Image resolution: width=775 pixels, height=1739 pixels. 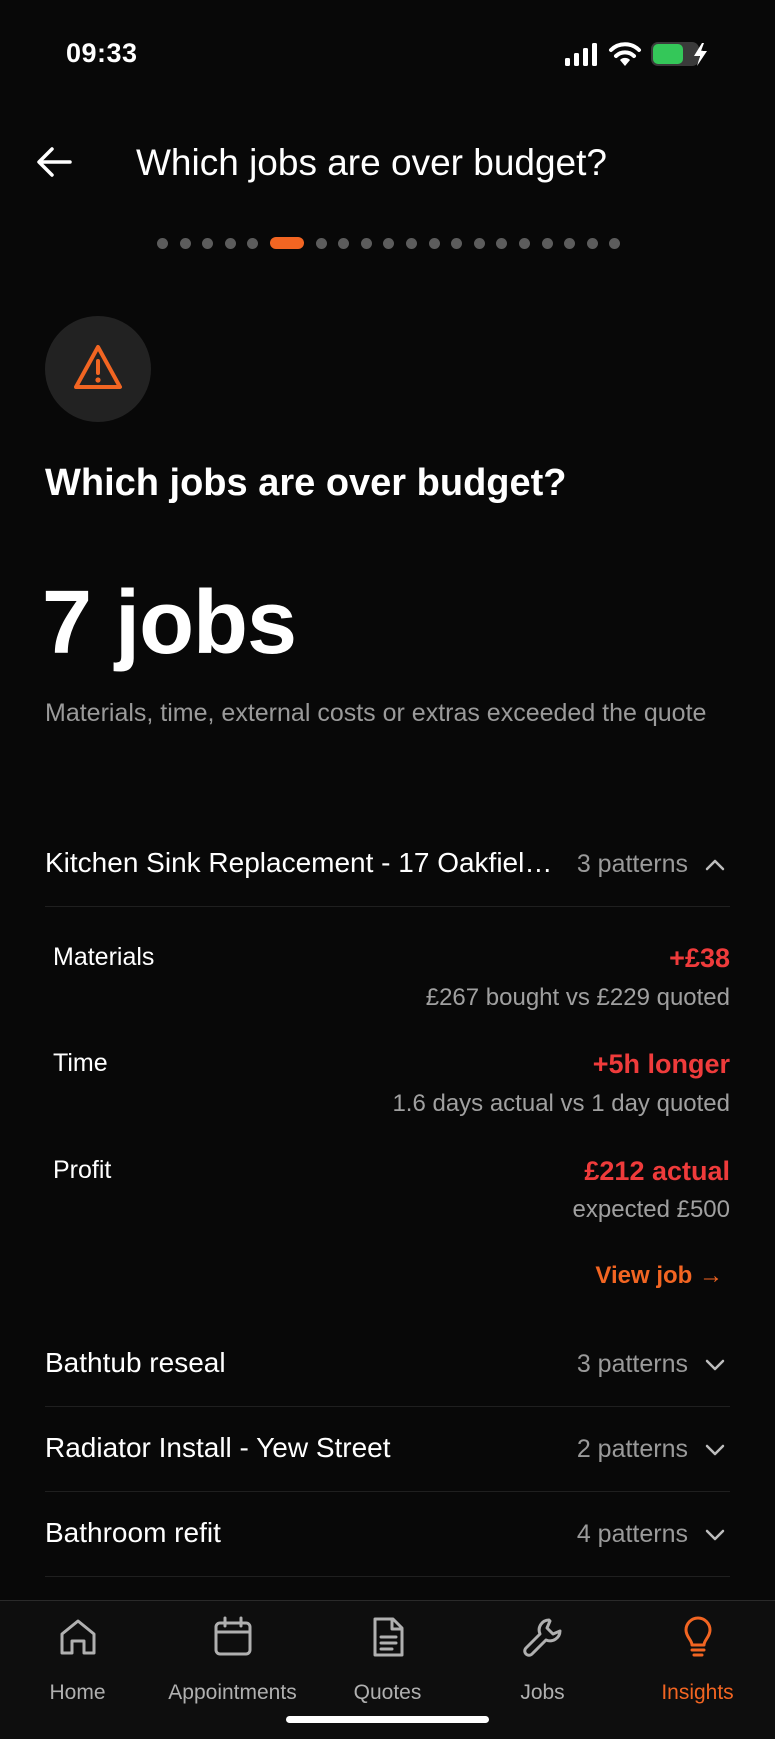 What do you see at coordinates (697, 1660) in the screenshot?
I see `tab-insights: Insights` at bounding box center [697, 1660].